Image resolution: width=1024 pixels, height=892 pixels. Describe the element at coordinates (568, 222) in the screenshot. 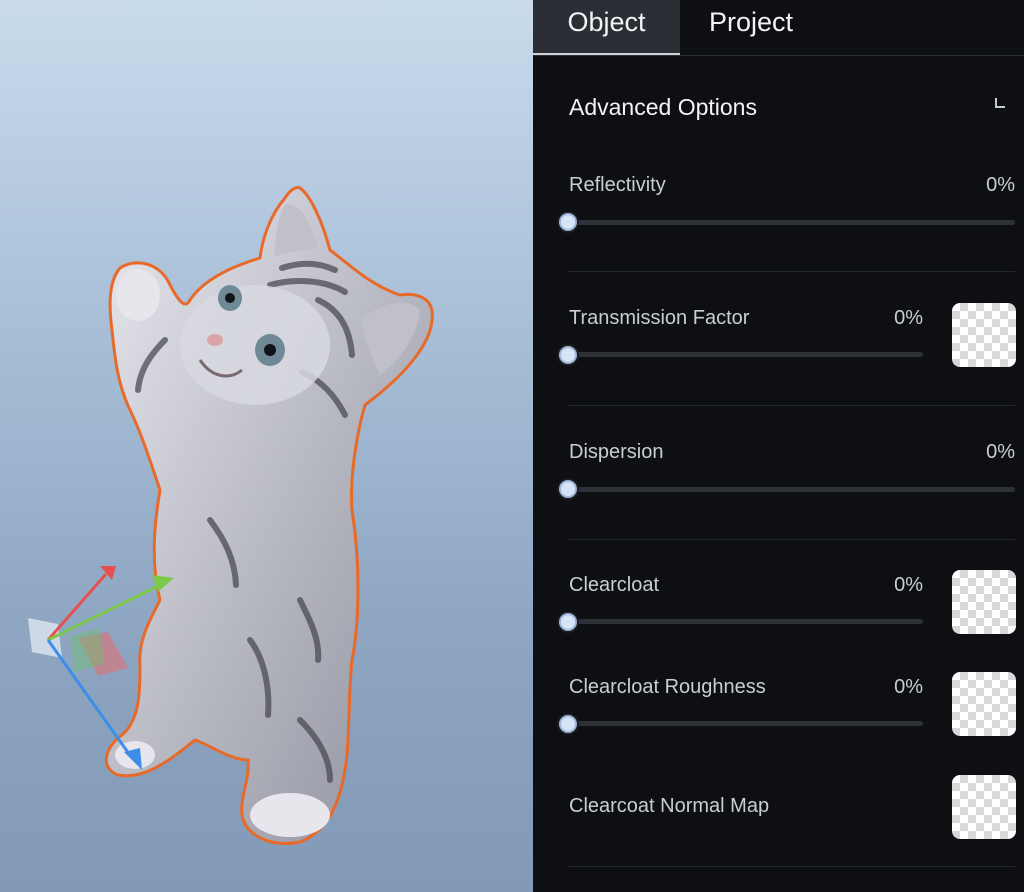

I see `reflectivity-slider-thumb` at that location.